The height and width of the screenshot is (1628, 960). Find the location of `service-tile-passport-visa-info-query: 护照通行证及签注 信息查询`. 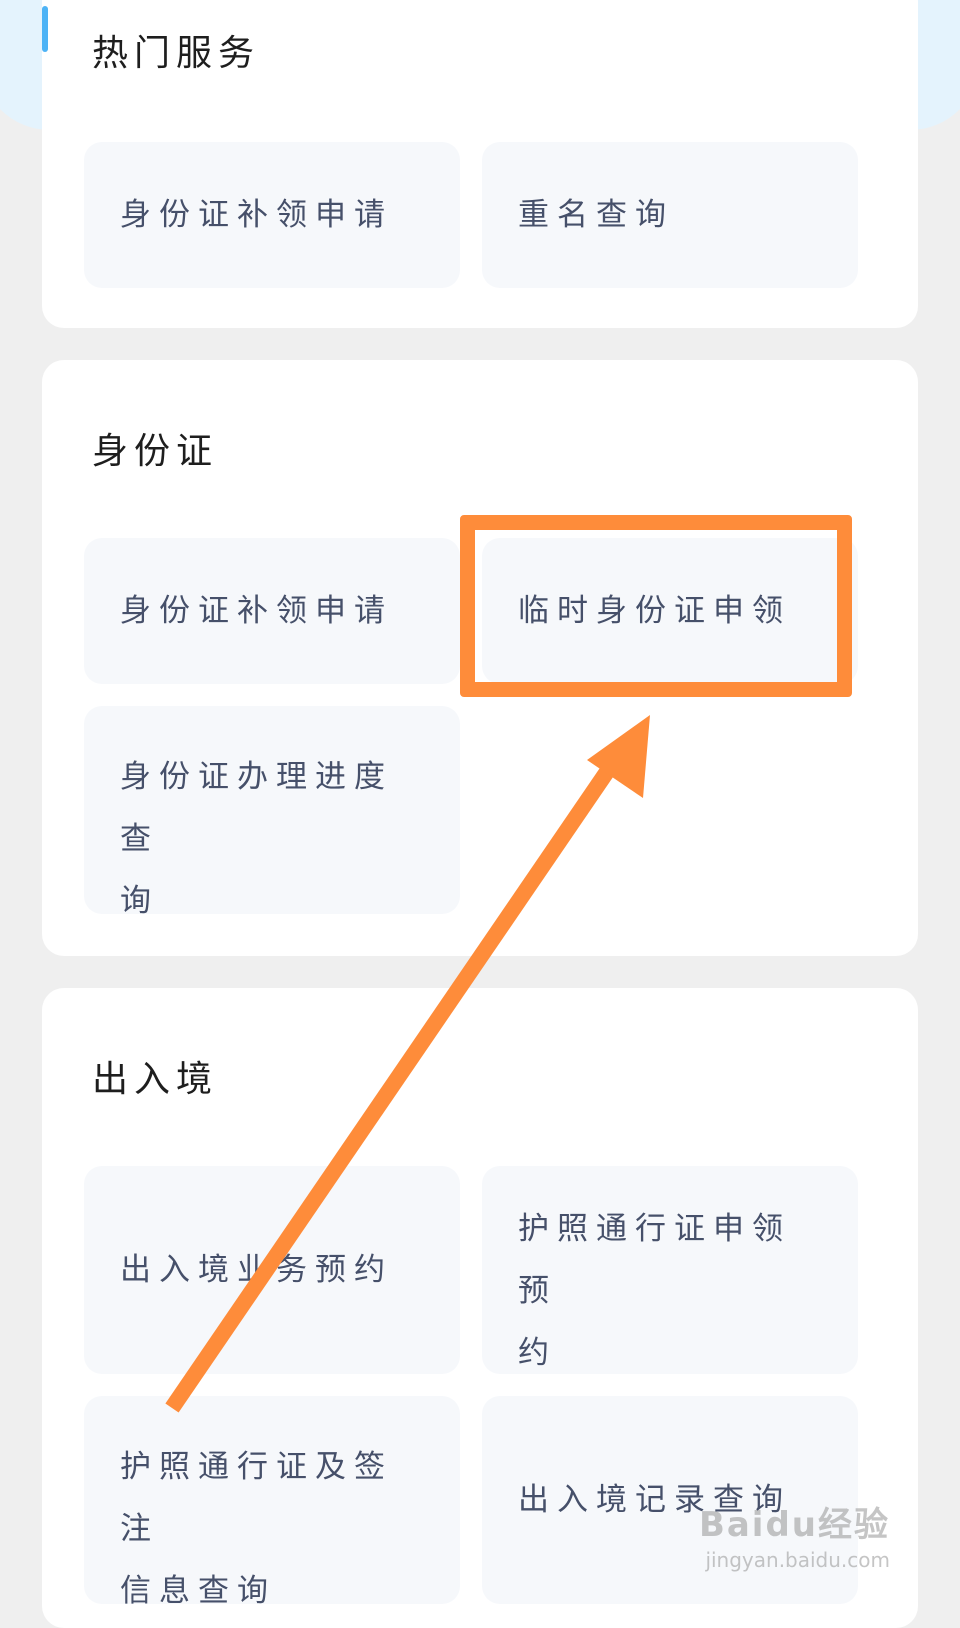

service-tile-passport-visa-info-query: 护照通行证及签注 信息查询 is located at coordinates (272, 1502).